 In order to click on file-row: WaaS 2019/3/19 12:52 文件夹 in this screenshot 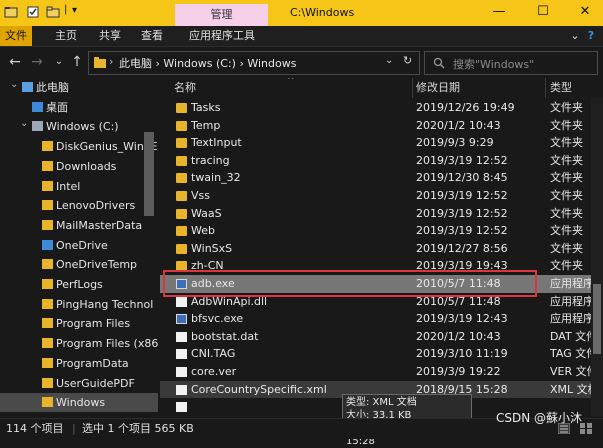, I will do `click(381, 214)`.